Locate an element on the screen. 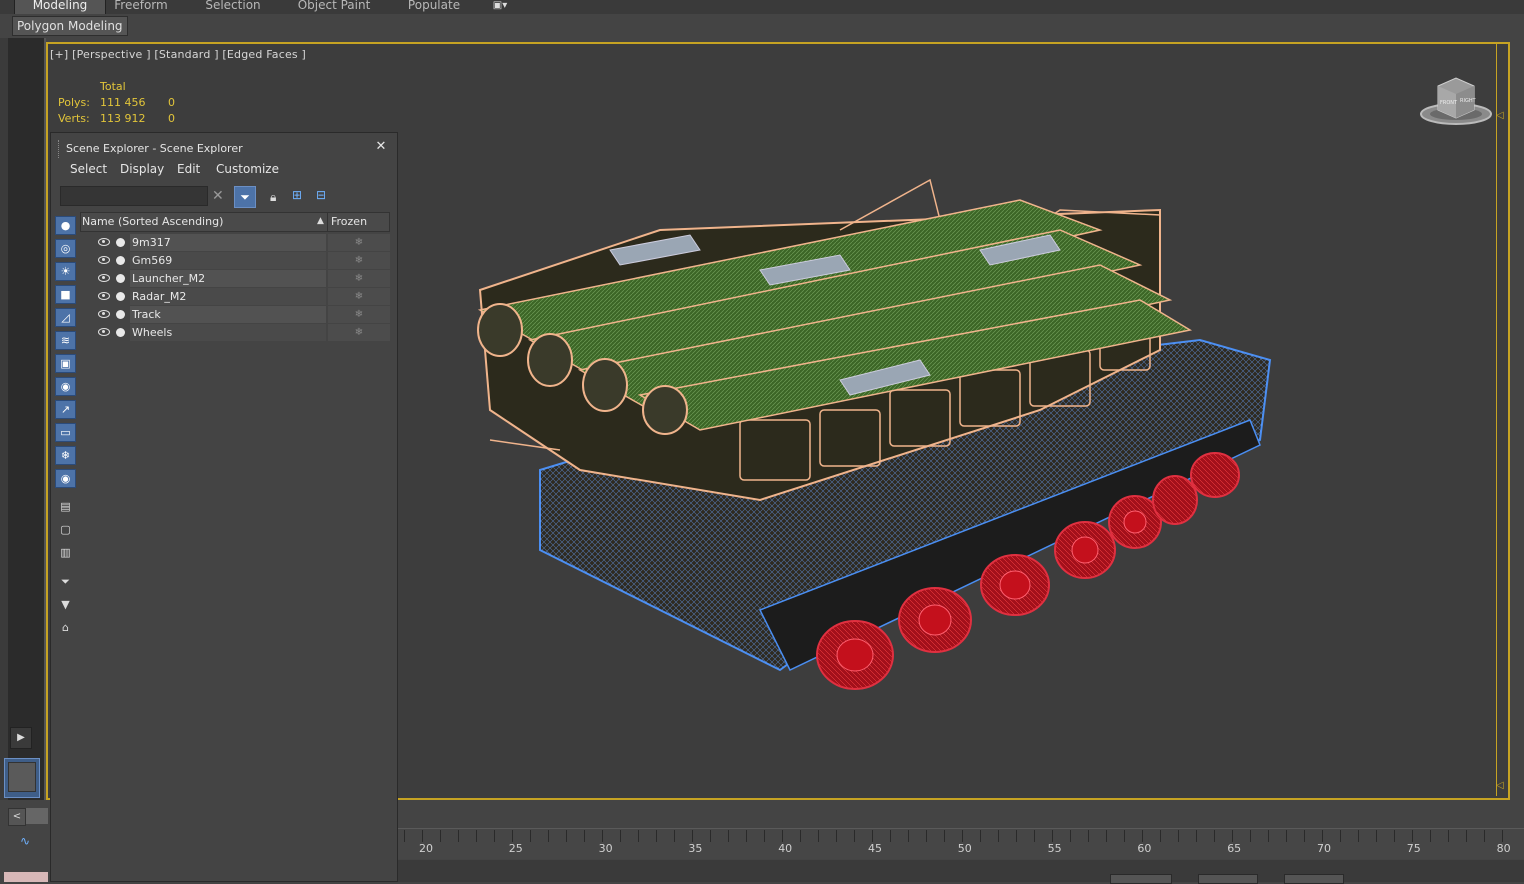 This screenshot has height=884, width=1524. display-cameras-icon: ■ is located at coordinates (65, 294).